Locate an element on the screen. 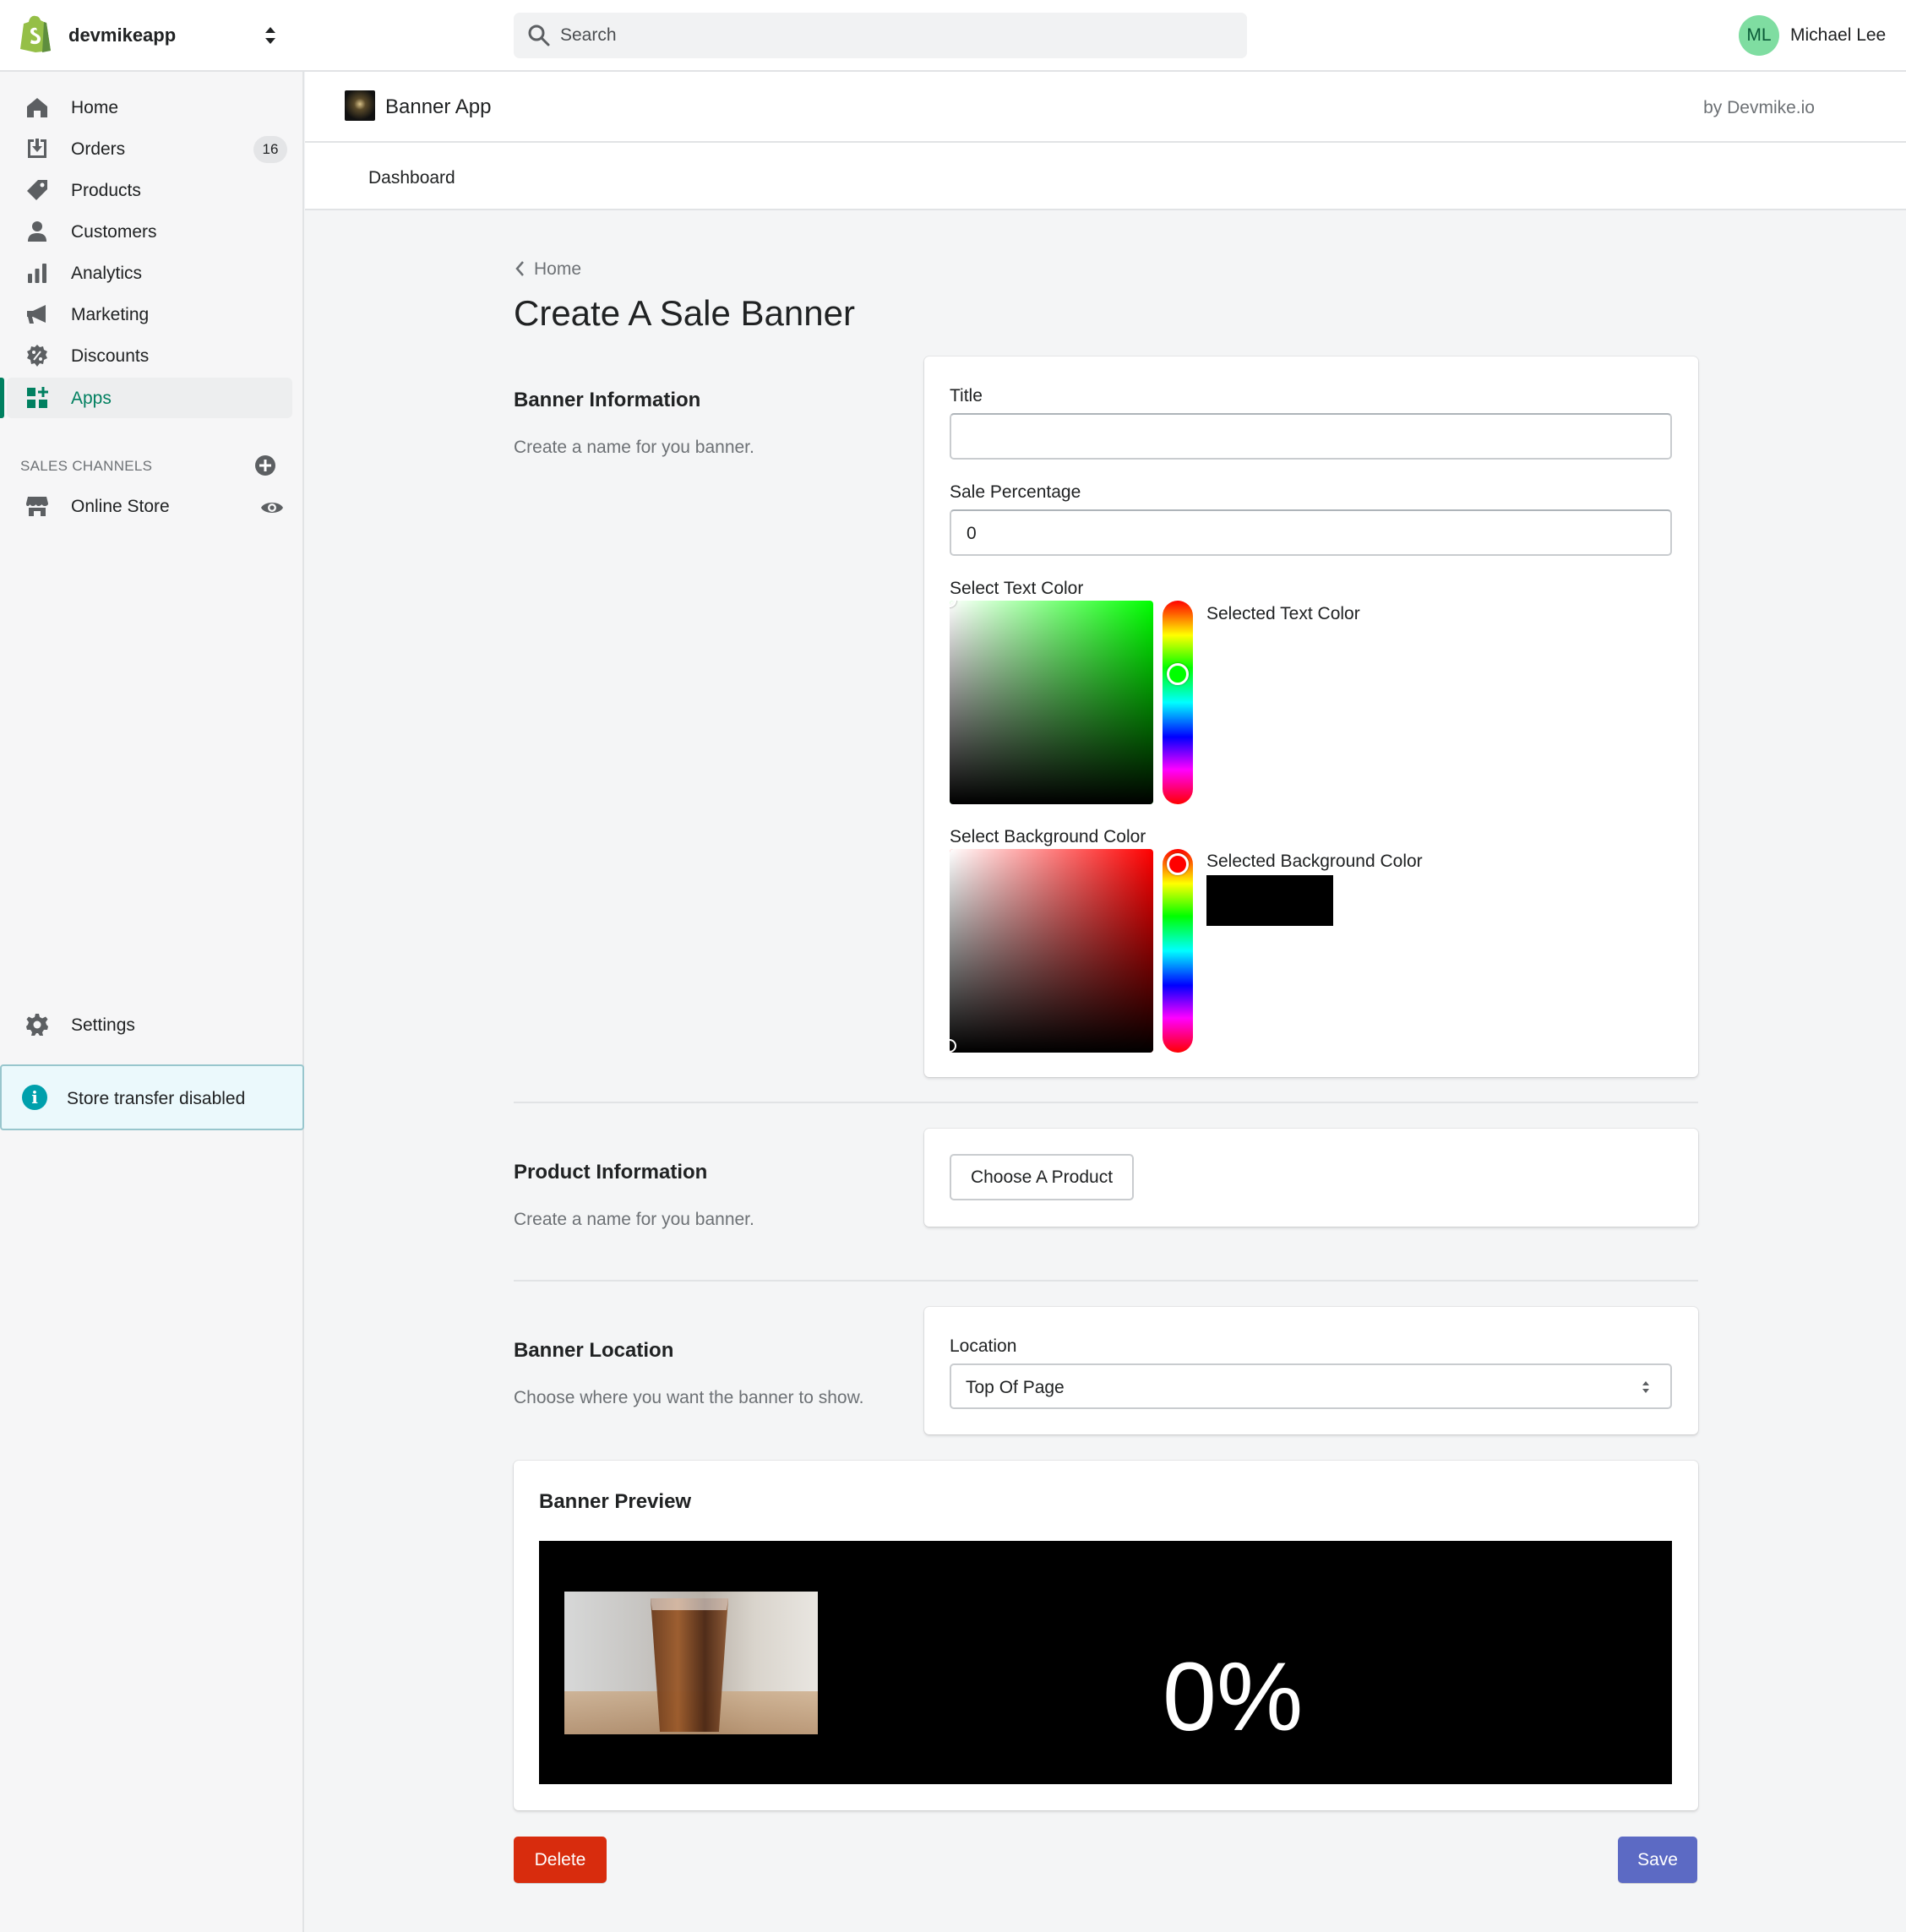 The image size is (1906, 1932). tag-icon is located at coordinates (37, 190).